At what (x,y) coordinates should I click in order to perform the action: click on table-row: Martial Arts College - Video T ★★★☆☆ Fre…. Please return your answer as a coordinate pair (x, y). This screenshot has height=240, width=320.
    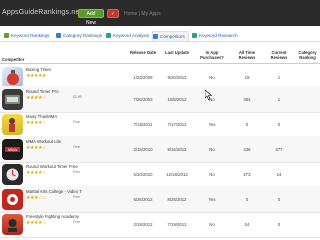
    Looking at the image, I should click on (160, 199).